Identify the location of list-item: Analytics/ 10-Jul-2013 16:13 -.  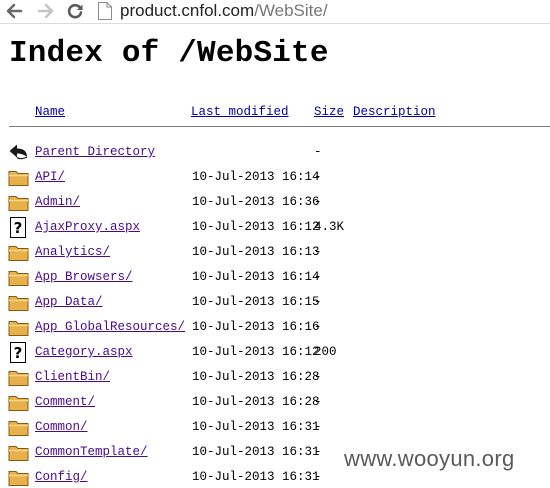
(275, 253).